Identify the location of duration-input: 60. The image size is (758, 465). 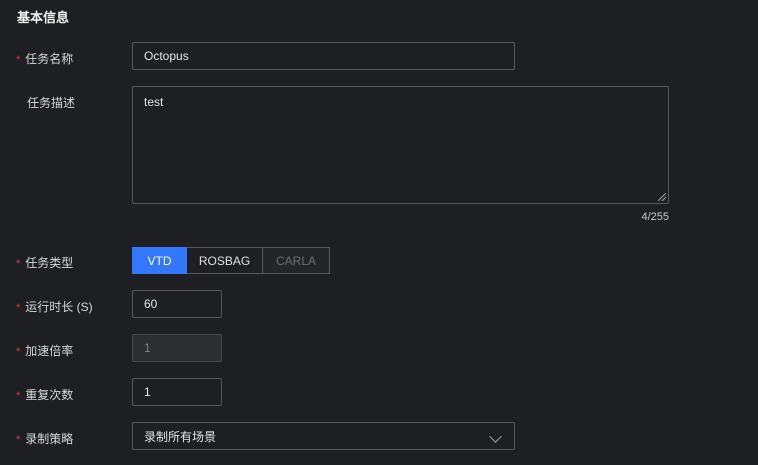
(177, 304).